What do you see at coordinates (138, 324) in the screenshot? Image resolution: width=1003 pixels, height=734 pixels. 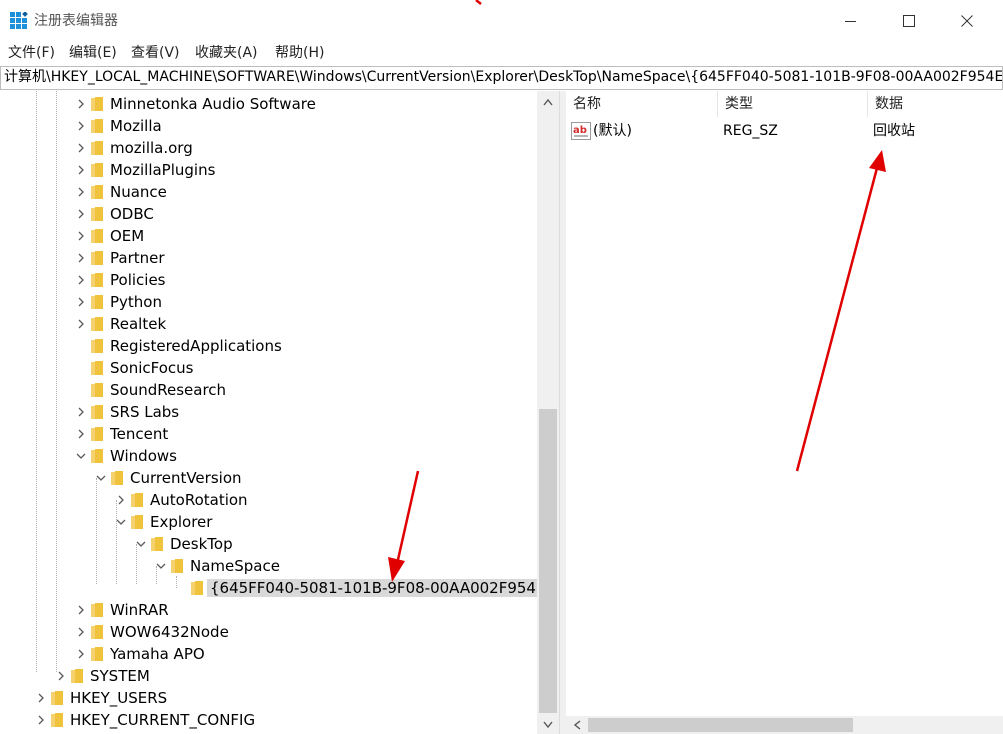 I see `tree-item-label: Realtek` at bounding box center [138, 324].